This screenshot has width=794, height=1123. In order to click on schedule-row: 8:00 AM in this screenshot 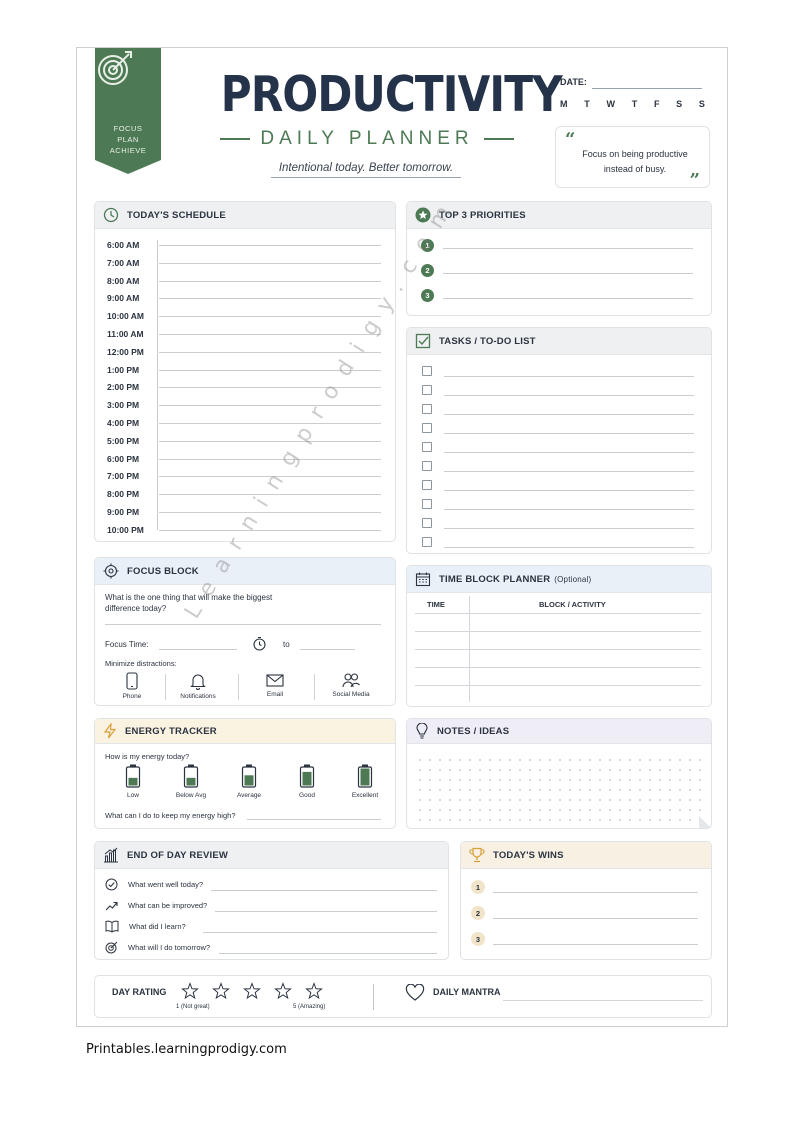, I will do `click(244, 281)`.